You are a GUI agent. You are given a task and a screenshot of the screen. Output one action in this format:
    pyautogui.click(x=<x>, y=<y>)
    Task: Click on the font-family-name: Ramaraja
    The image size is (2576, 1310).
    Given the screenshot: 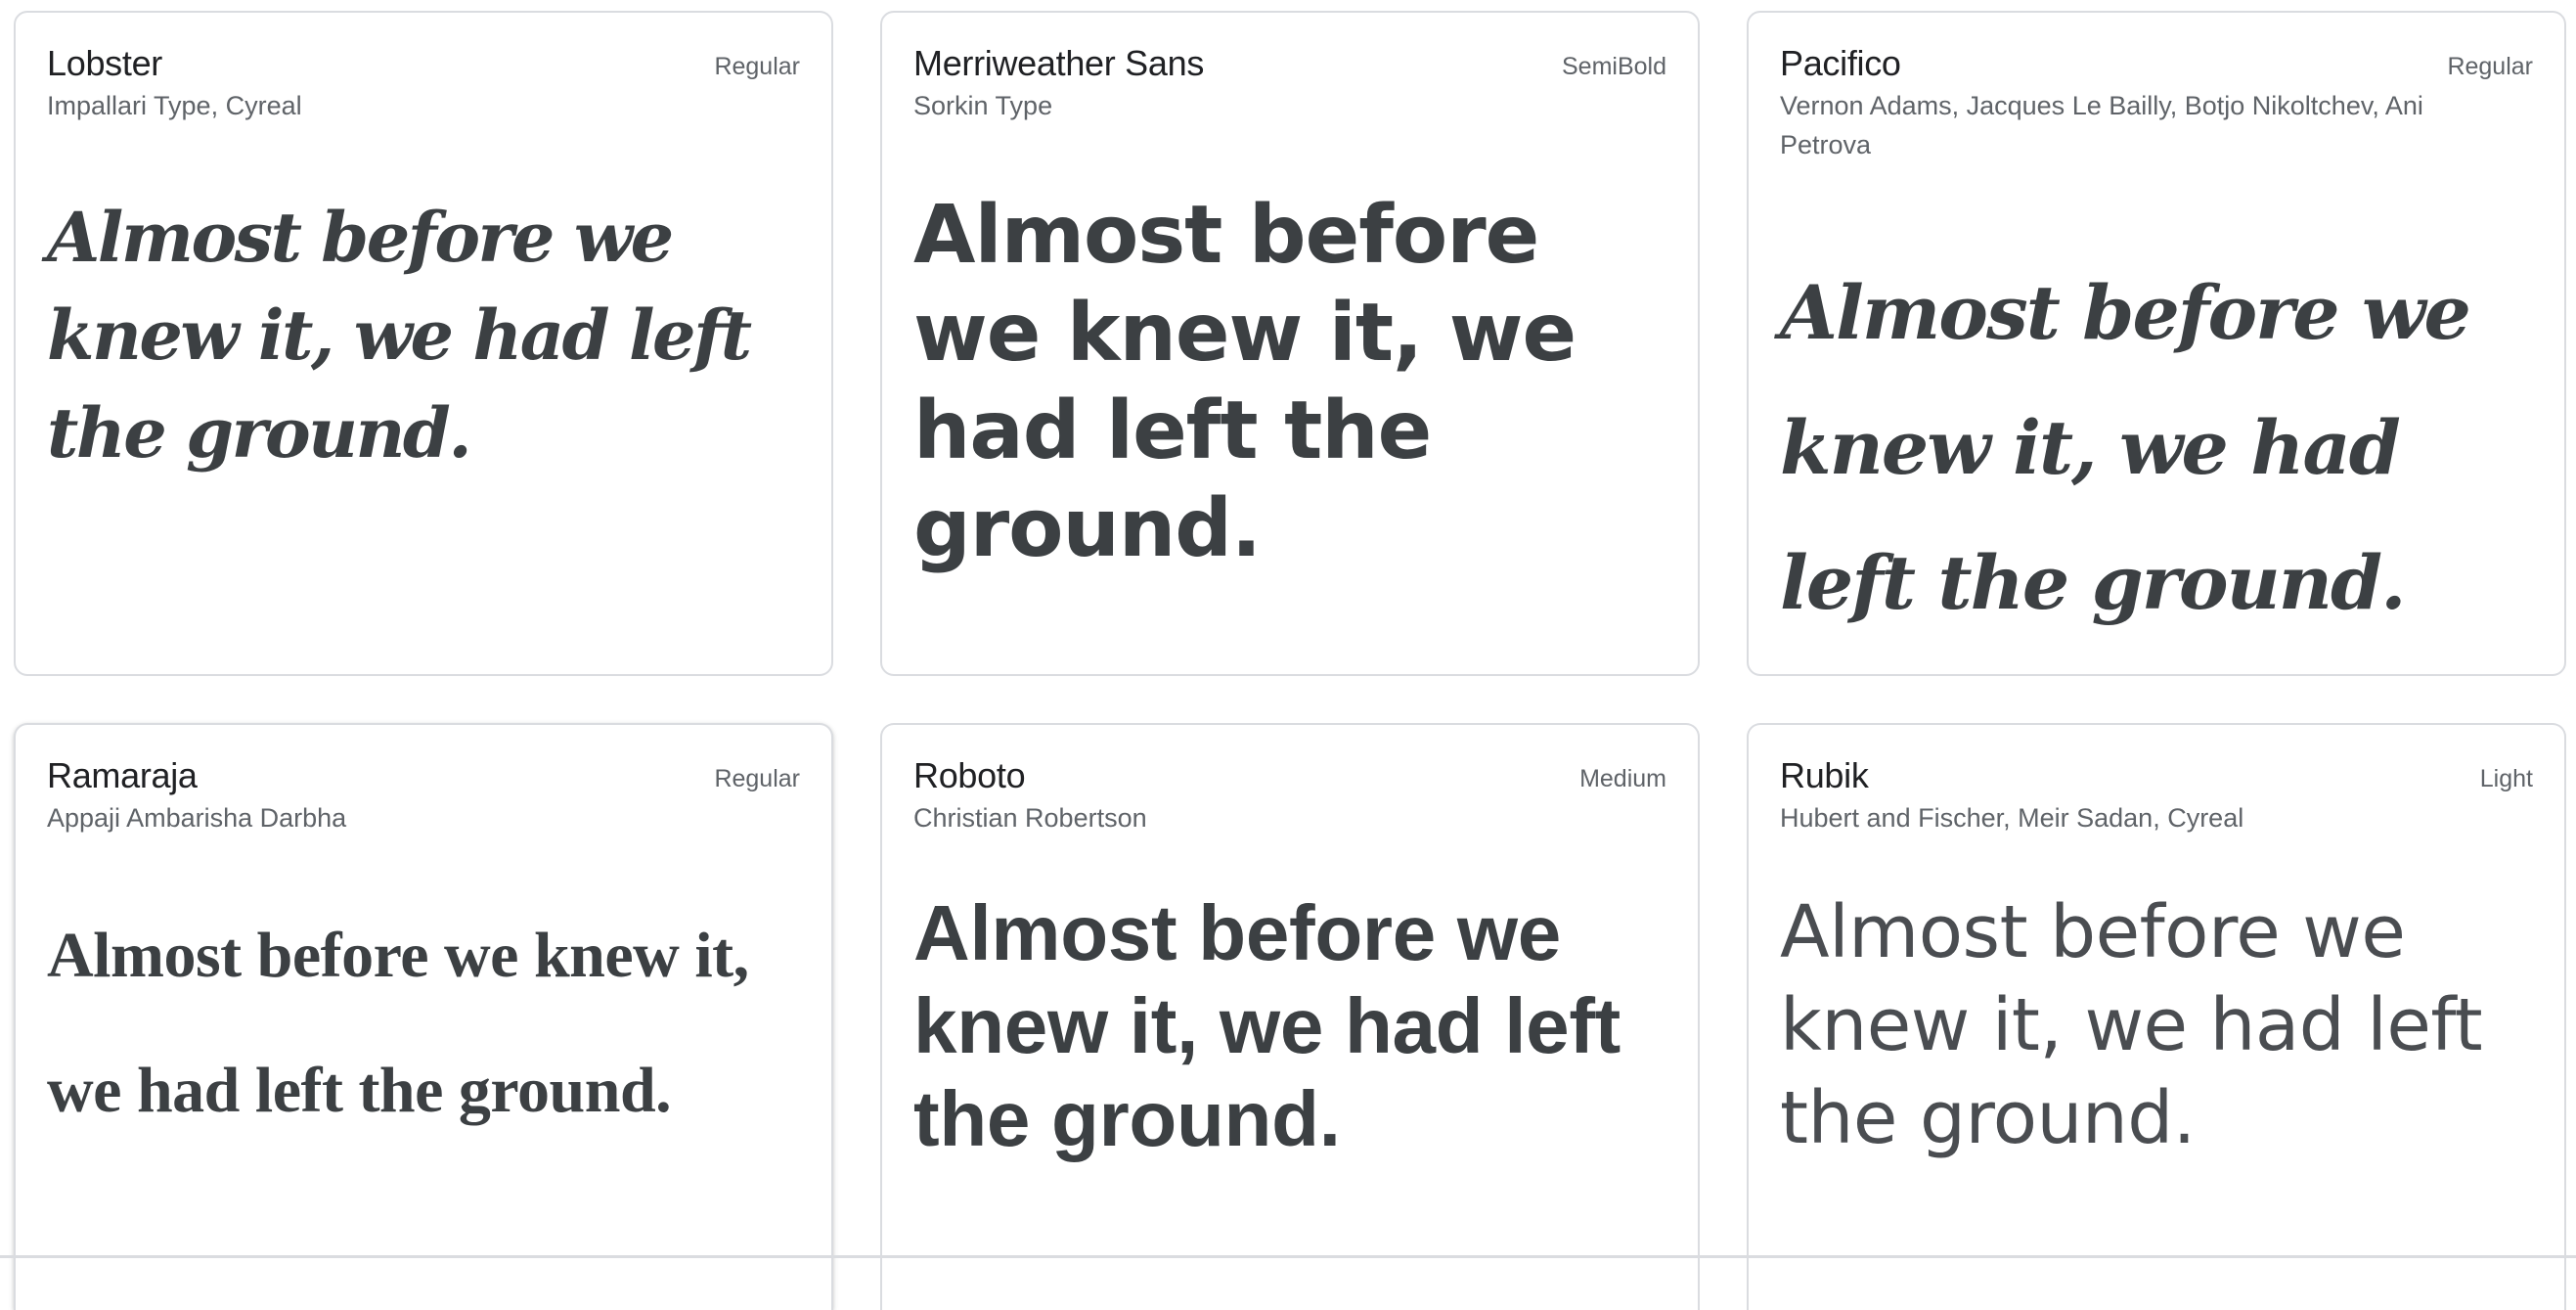 What is the action you would take?
    pyautogui.click(x=423, y=775)
    